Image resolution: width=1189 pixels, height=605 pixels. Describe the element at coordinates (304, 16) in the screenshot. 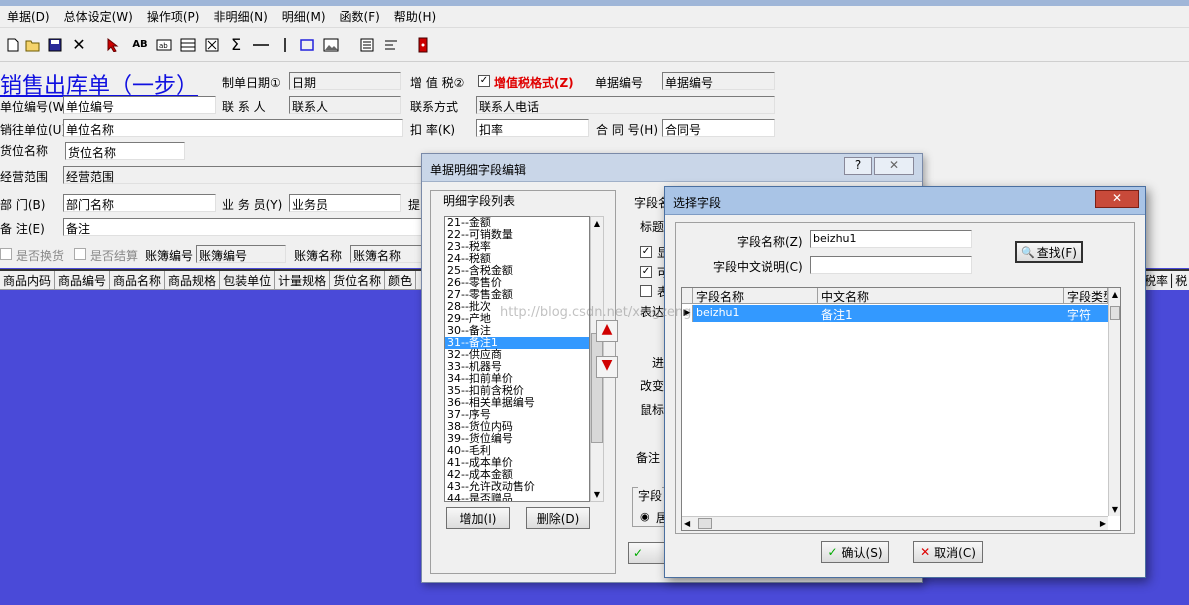

I see `menu-item: 明细(M)` at that location.